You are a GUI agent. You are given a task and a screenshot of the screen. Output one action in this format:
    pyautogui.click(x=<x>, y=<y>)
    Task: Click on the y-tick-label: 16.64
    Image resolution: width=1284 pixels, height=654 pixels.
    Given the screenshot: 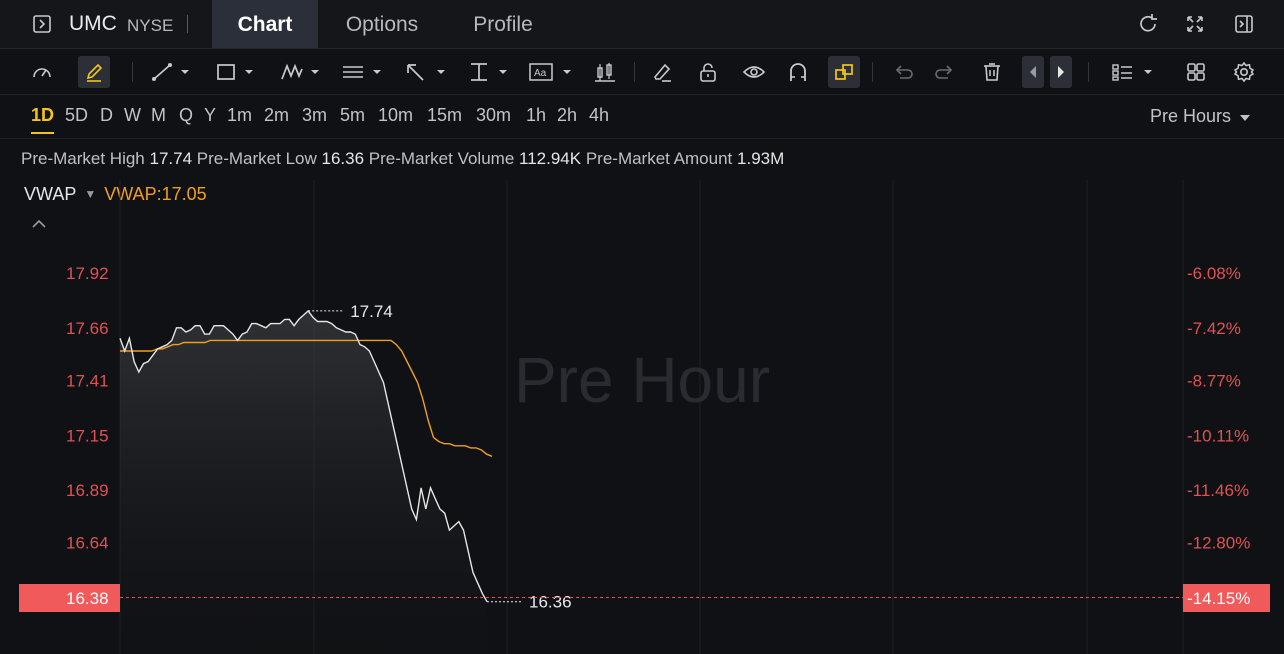 What is the action you would take?
    pyautogui.click(x=87, y=543)
    